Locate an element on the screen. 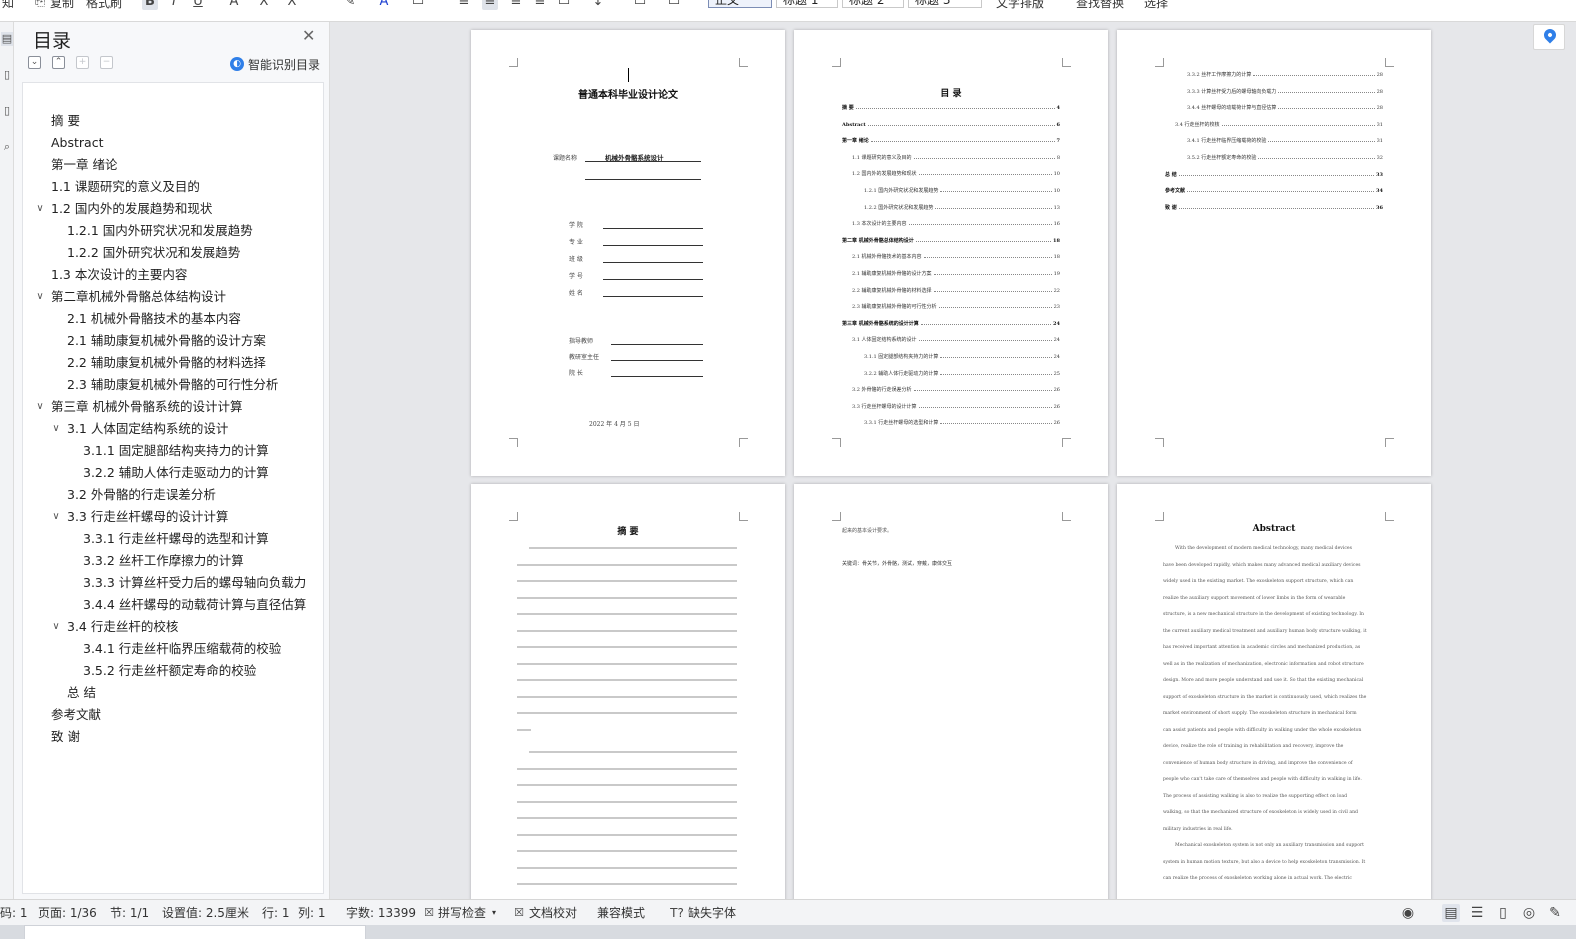  add-heading-icon: + is located at coordinates (82, 62).